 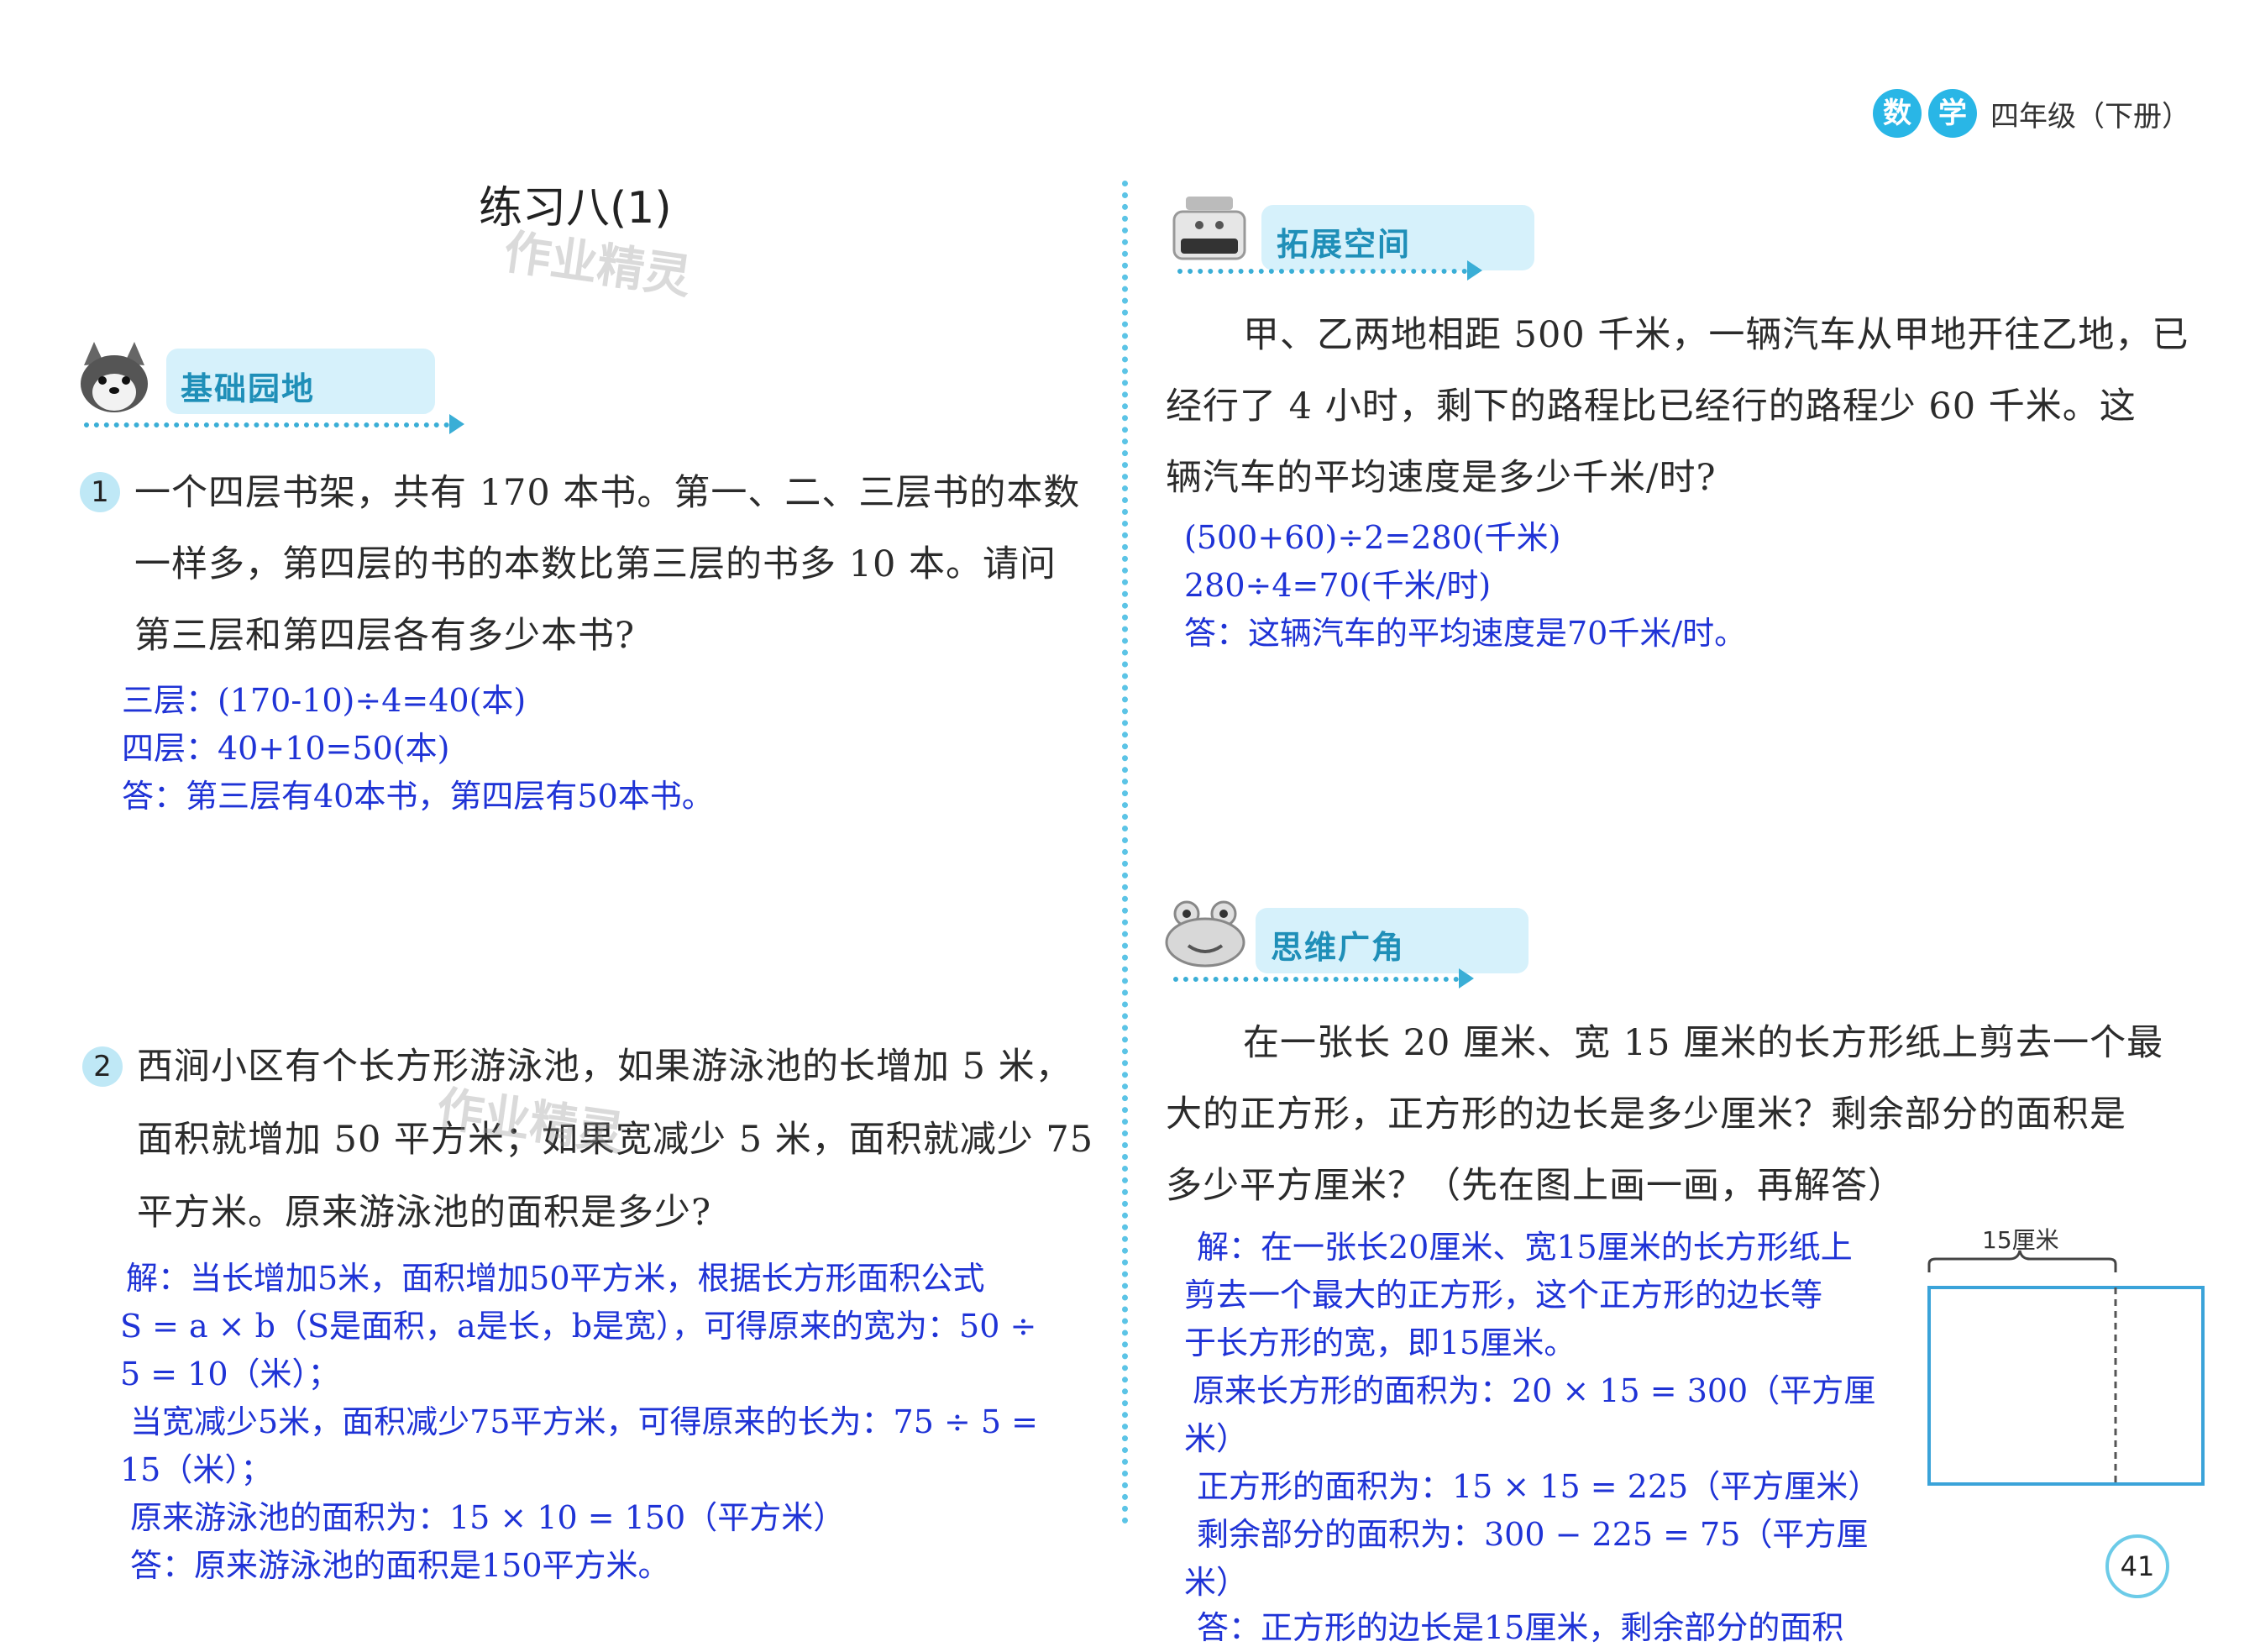 I want to click on section-header-basics: 基础园地, so click(x=270, y=383).